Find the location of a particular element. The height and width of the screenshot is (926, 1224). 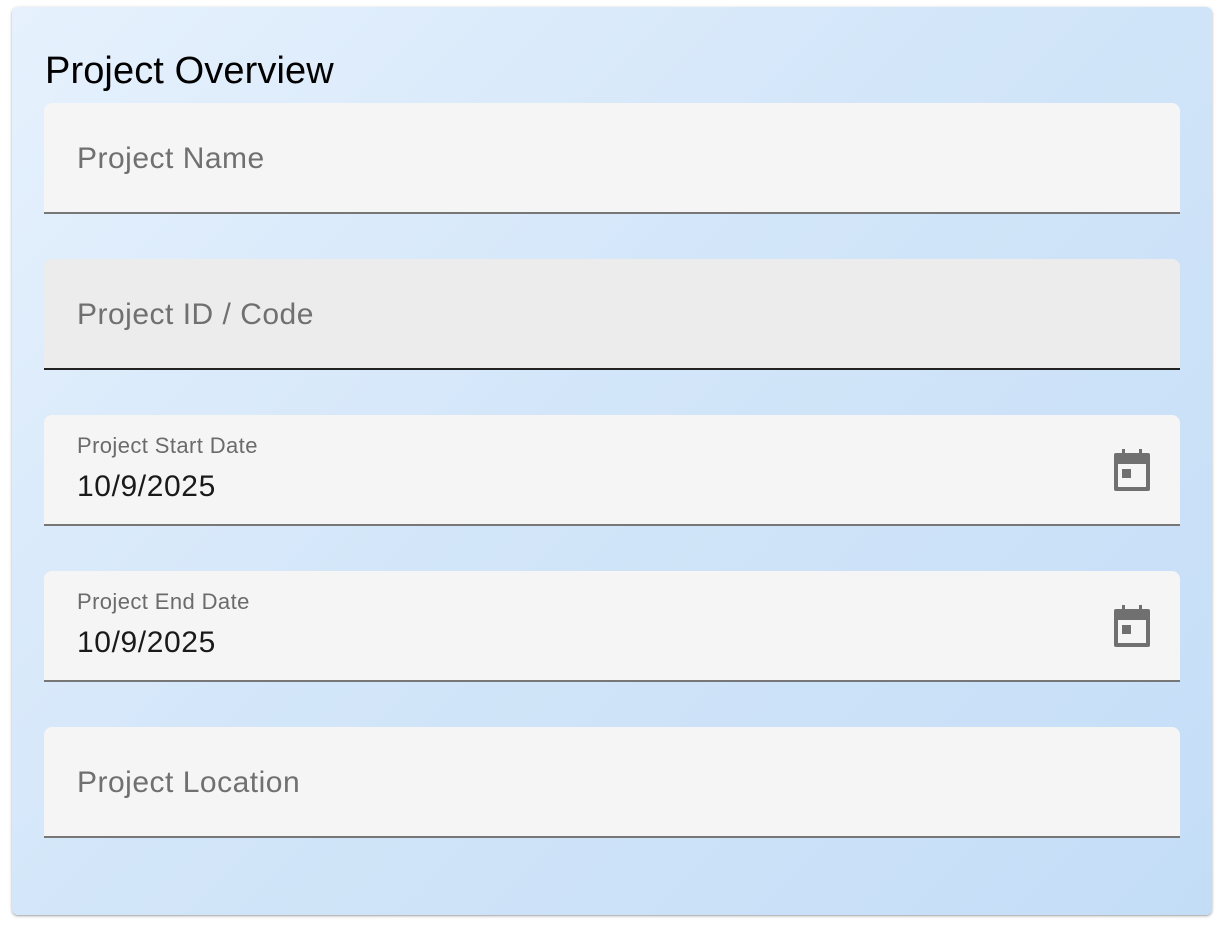

project-start-date-label: Project Start Date is located at coordinates (167, 445).